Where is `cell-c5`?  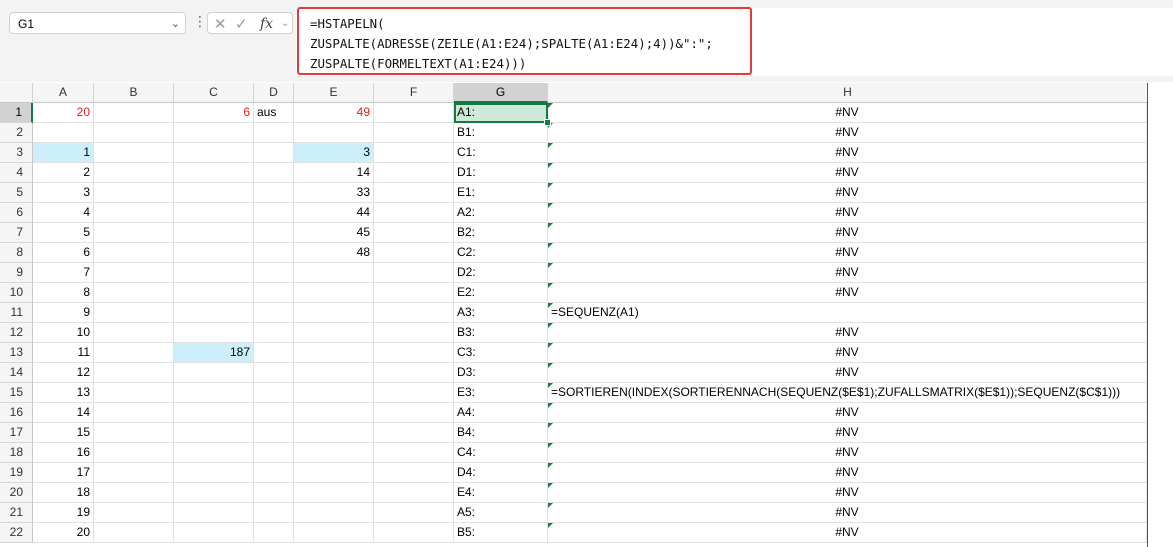 cell-c5 is located at coordinates (214, 193).